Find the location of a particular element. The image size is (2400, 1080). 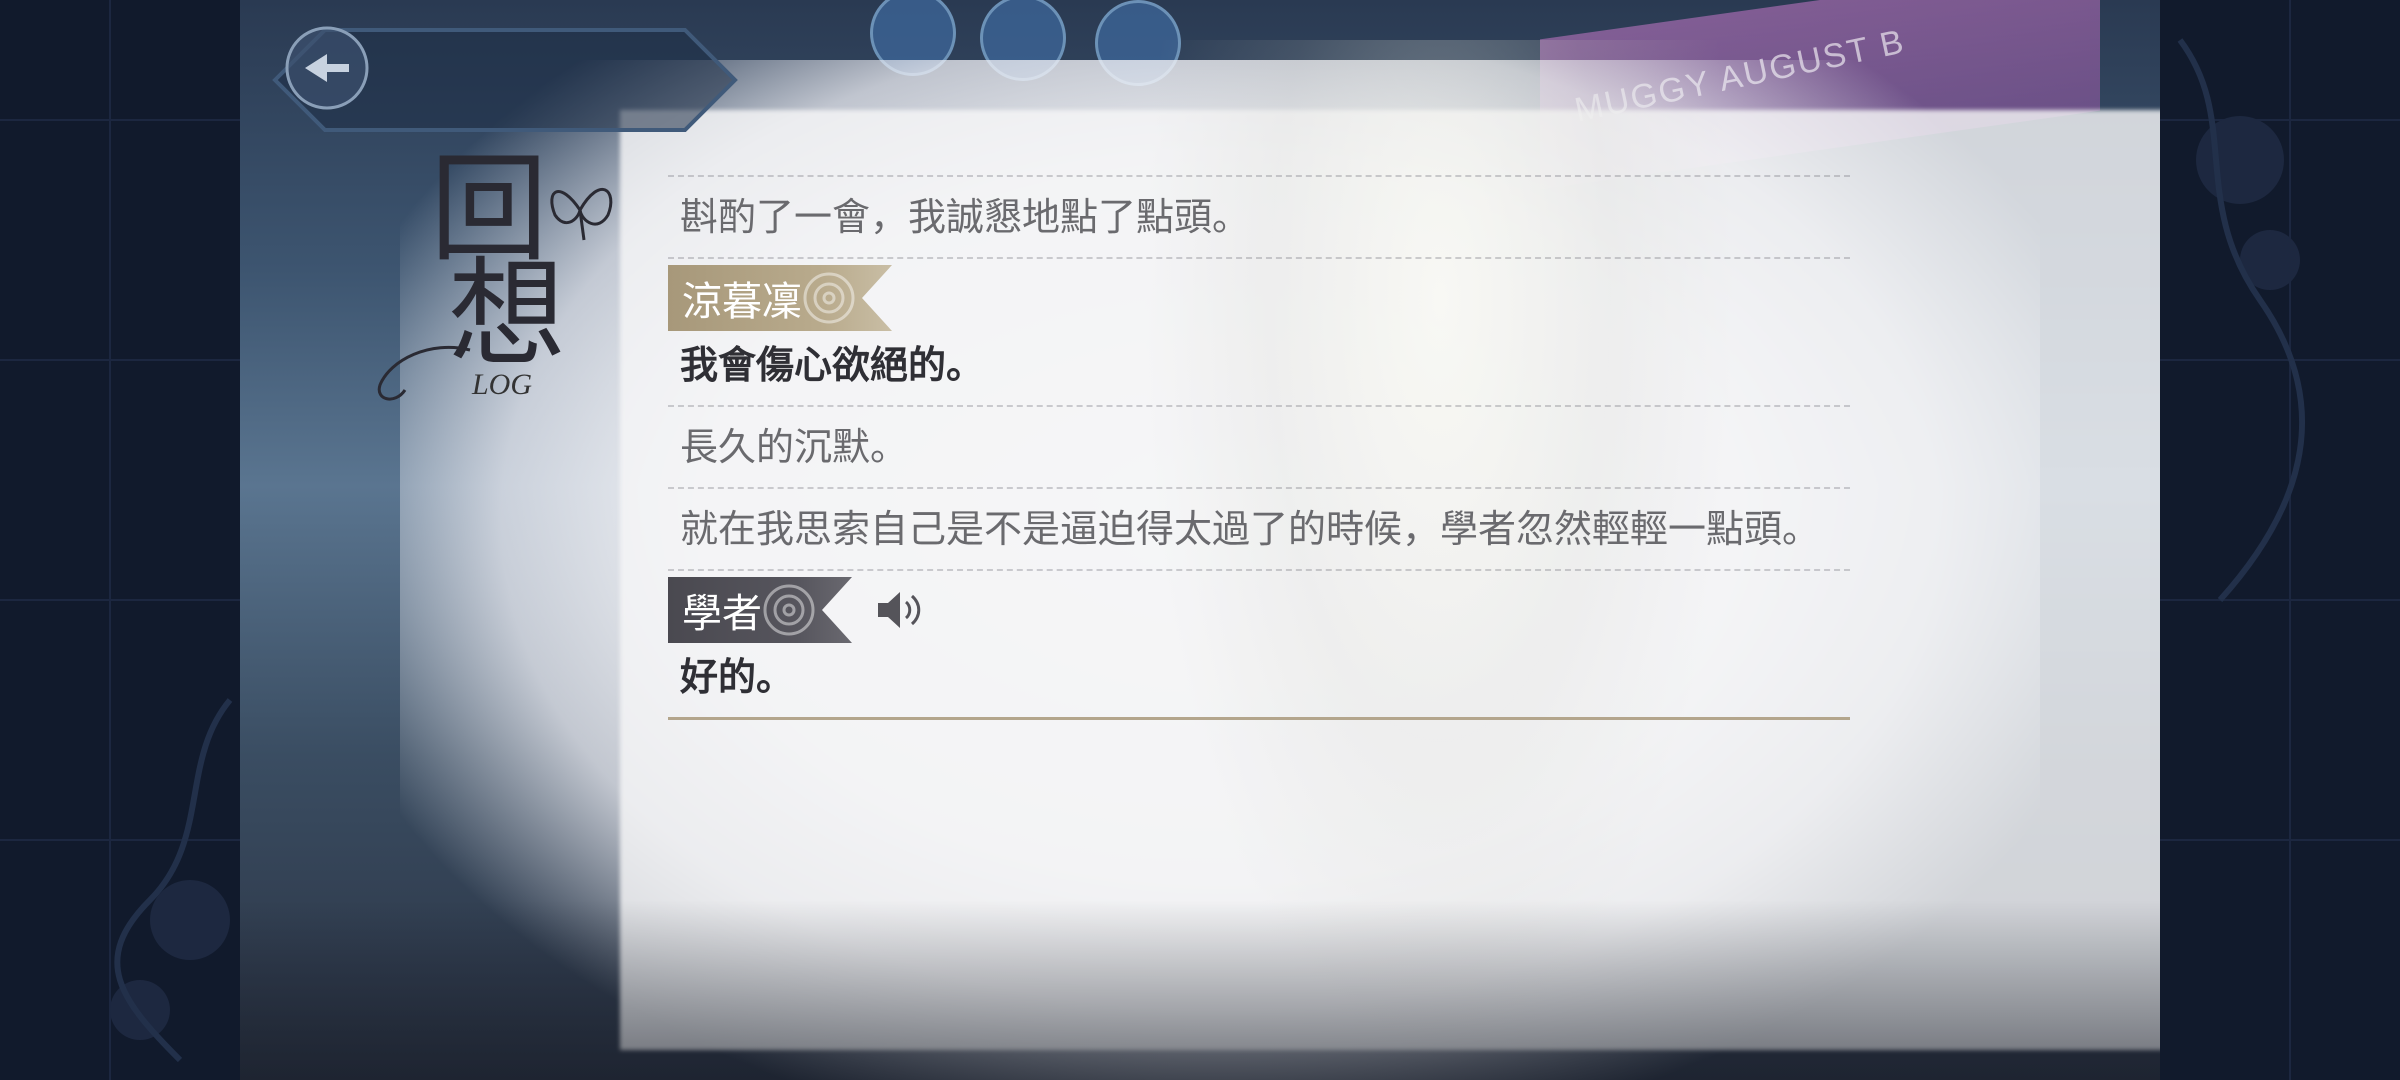

butterfly-icon is located at coordinates (581, 214).